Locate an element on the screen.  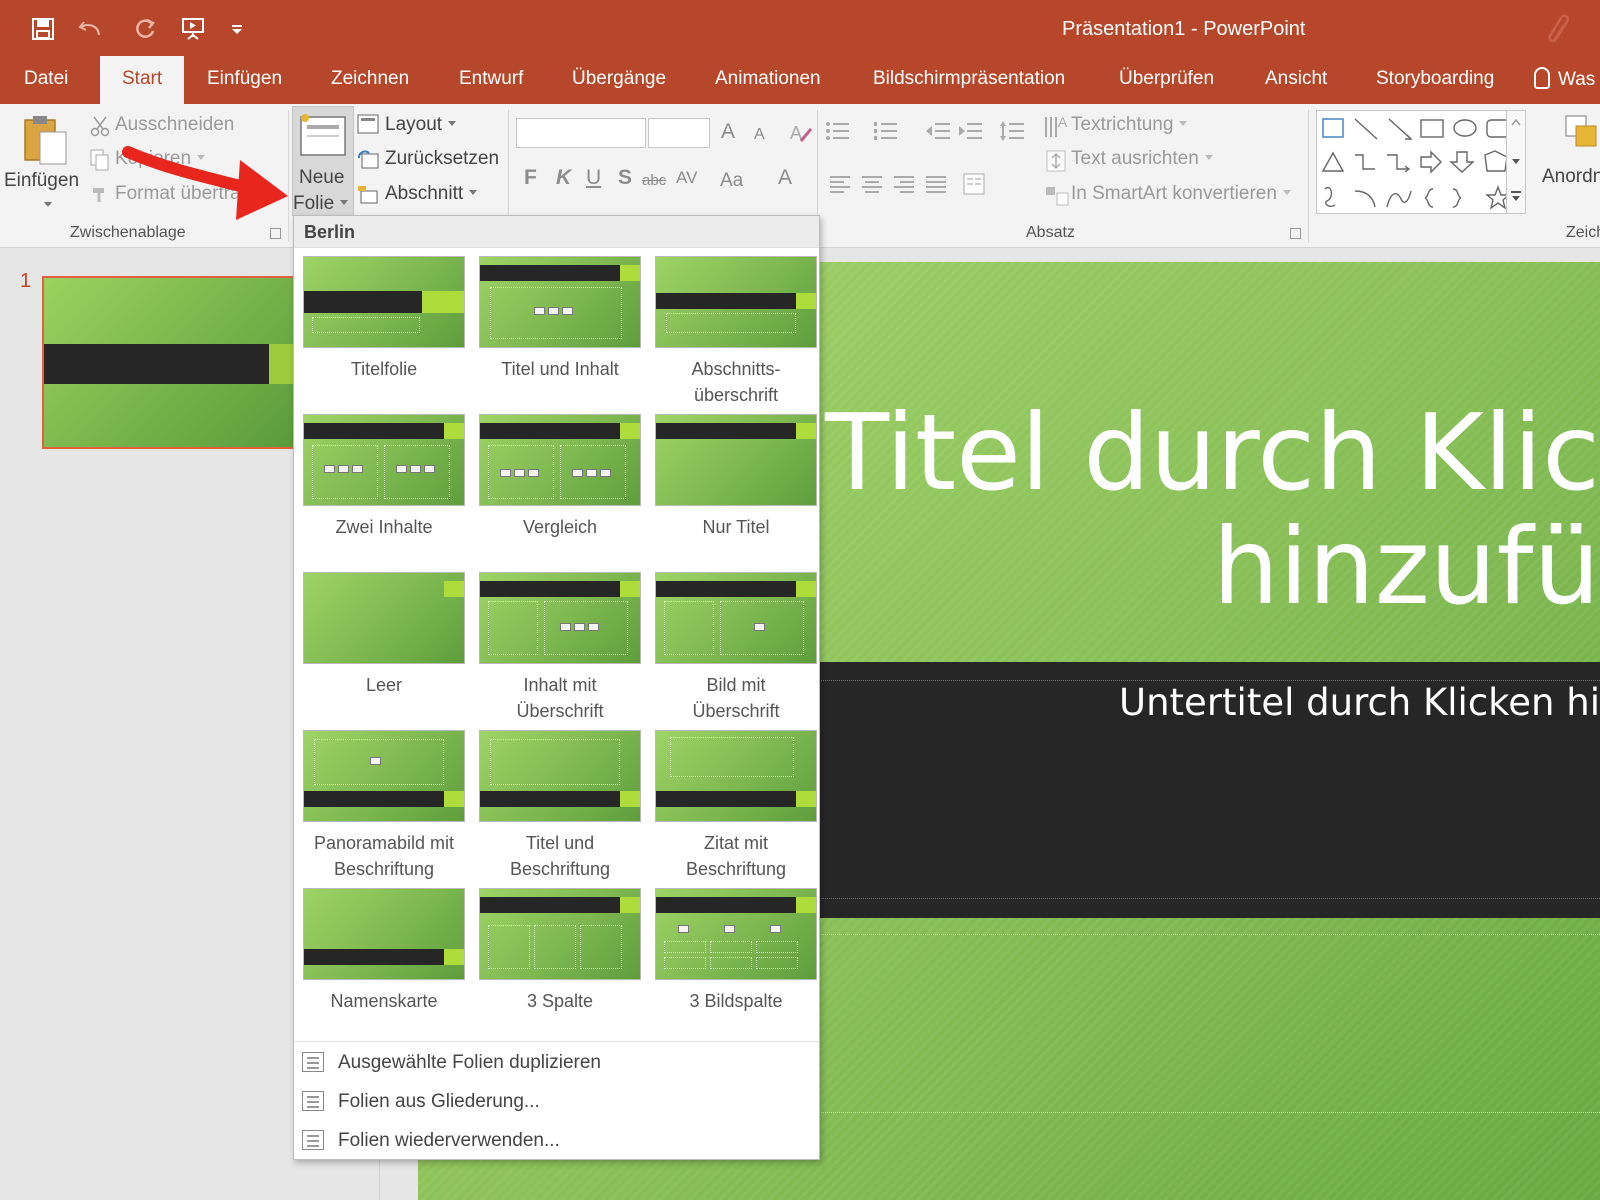
decrease-indent-icon is located at coordinates (938, 131).